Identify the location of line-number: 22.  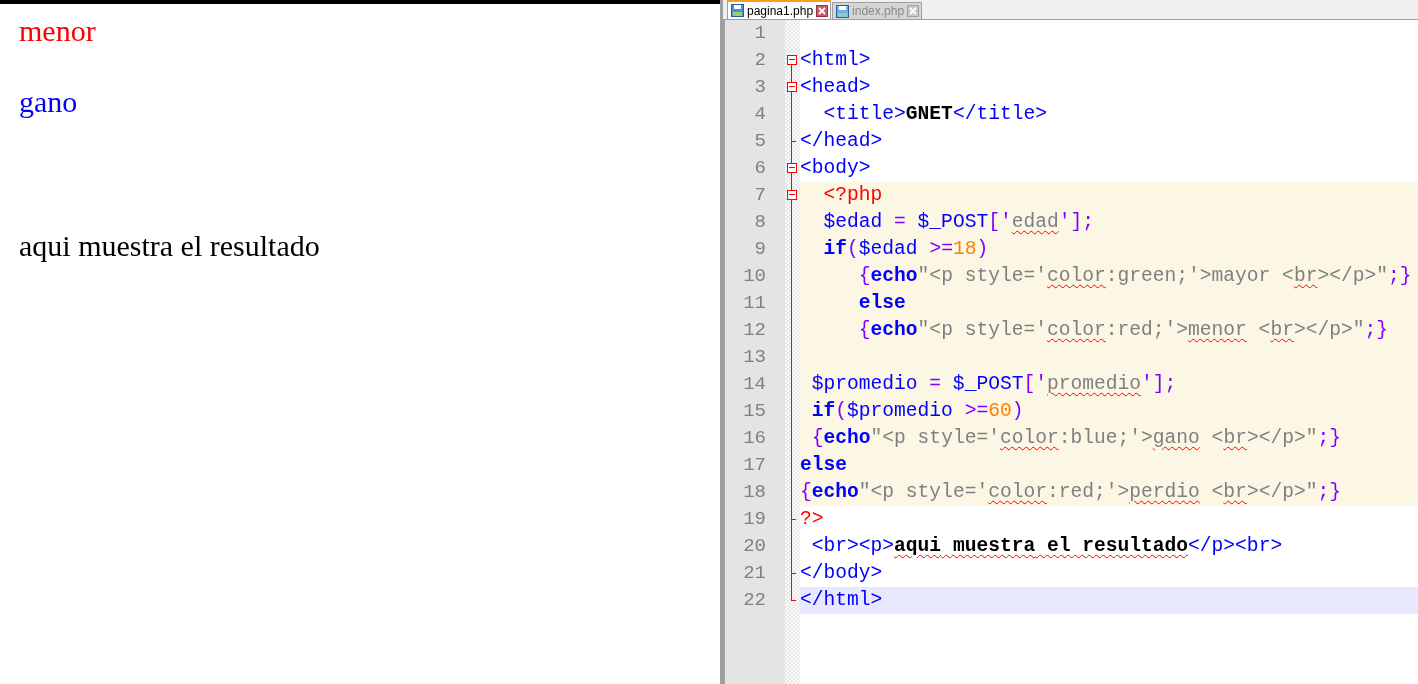
(754, 600).